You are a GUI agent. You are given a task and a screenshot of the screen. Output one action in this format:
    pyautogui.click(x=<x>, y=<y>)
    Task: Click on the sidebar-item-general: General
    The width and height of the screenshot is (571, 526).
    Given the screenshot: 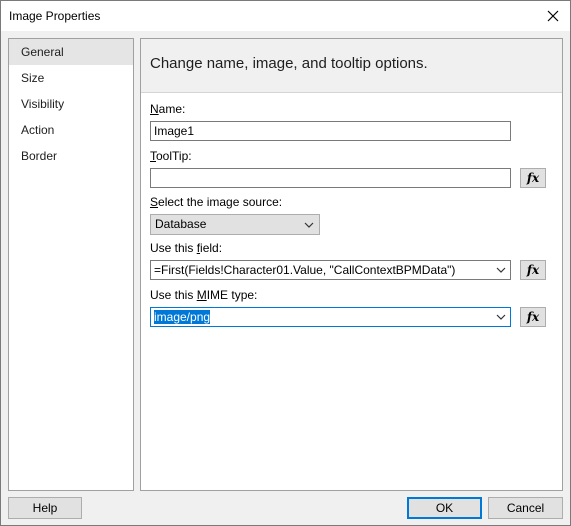 What is the action you would take?
    pyautogui.click(x=71, y=52)
    